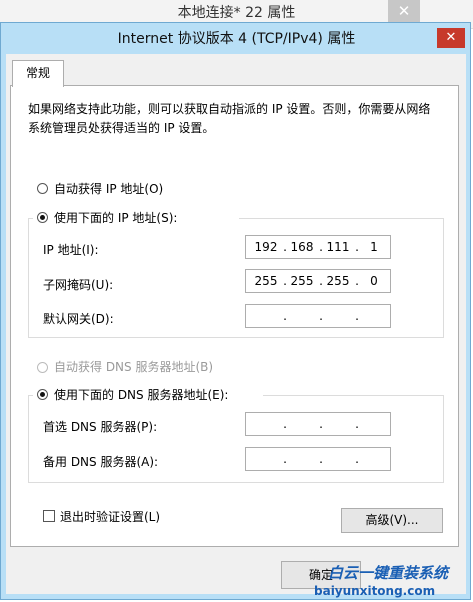 The image size is (473, 602). I want to click on manual-dns-label: 使用下面的 DNS 服务器地址(E):, so click(141, 394).